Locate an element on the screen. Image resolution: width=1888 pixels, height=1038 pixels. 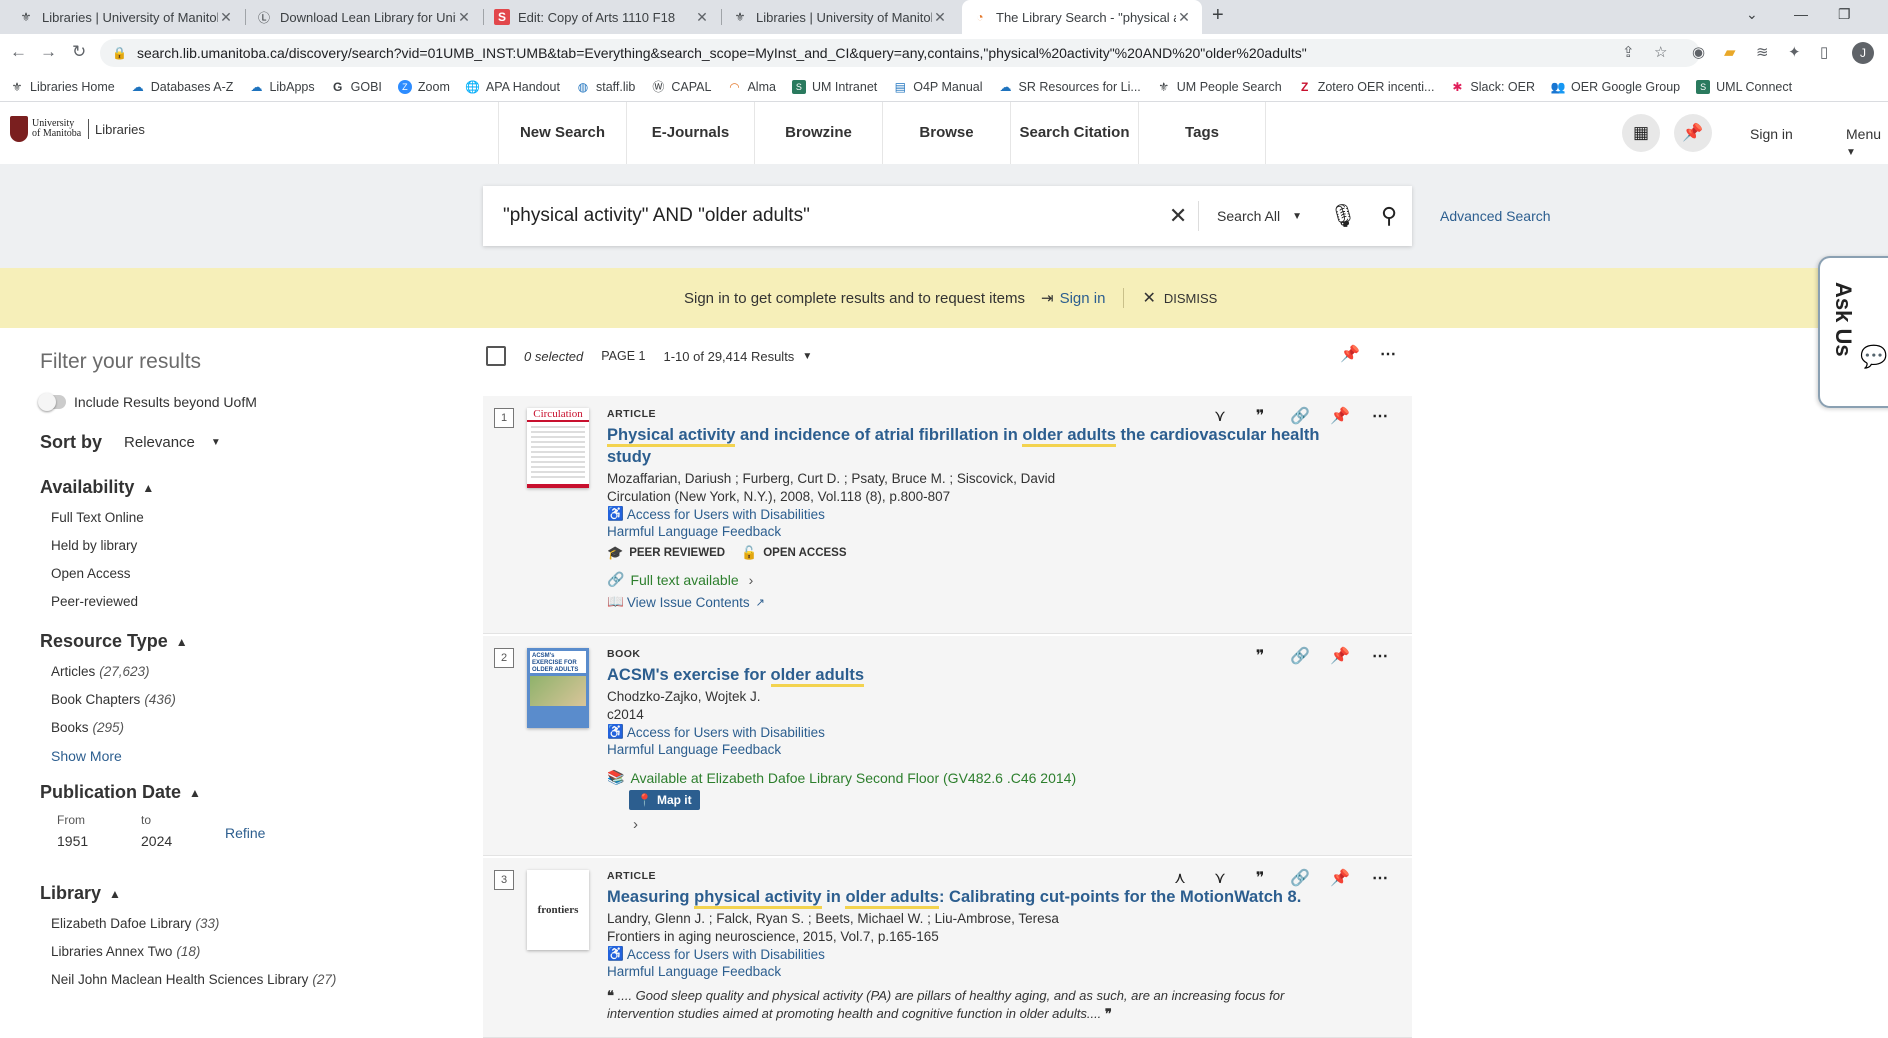
date-to-input: 2024 is located at coordinates (183, 841).